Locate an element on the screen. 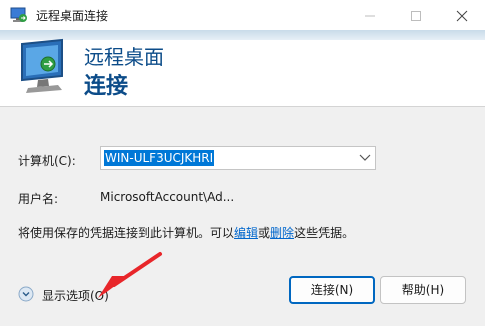 The height and width of the screenshot is (326, 485). window-title: 远程桌面连接 is located at coordinates (72, 16).